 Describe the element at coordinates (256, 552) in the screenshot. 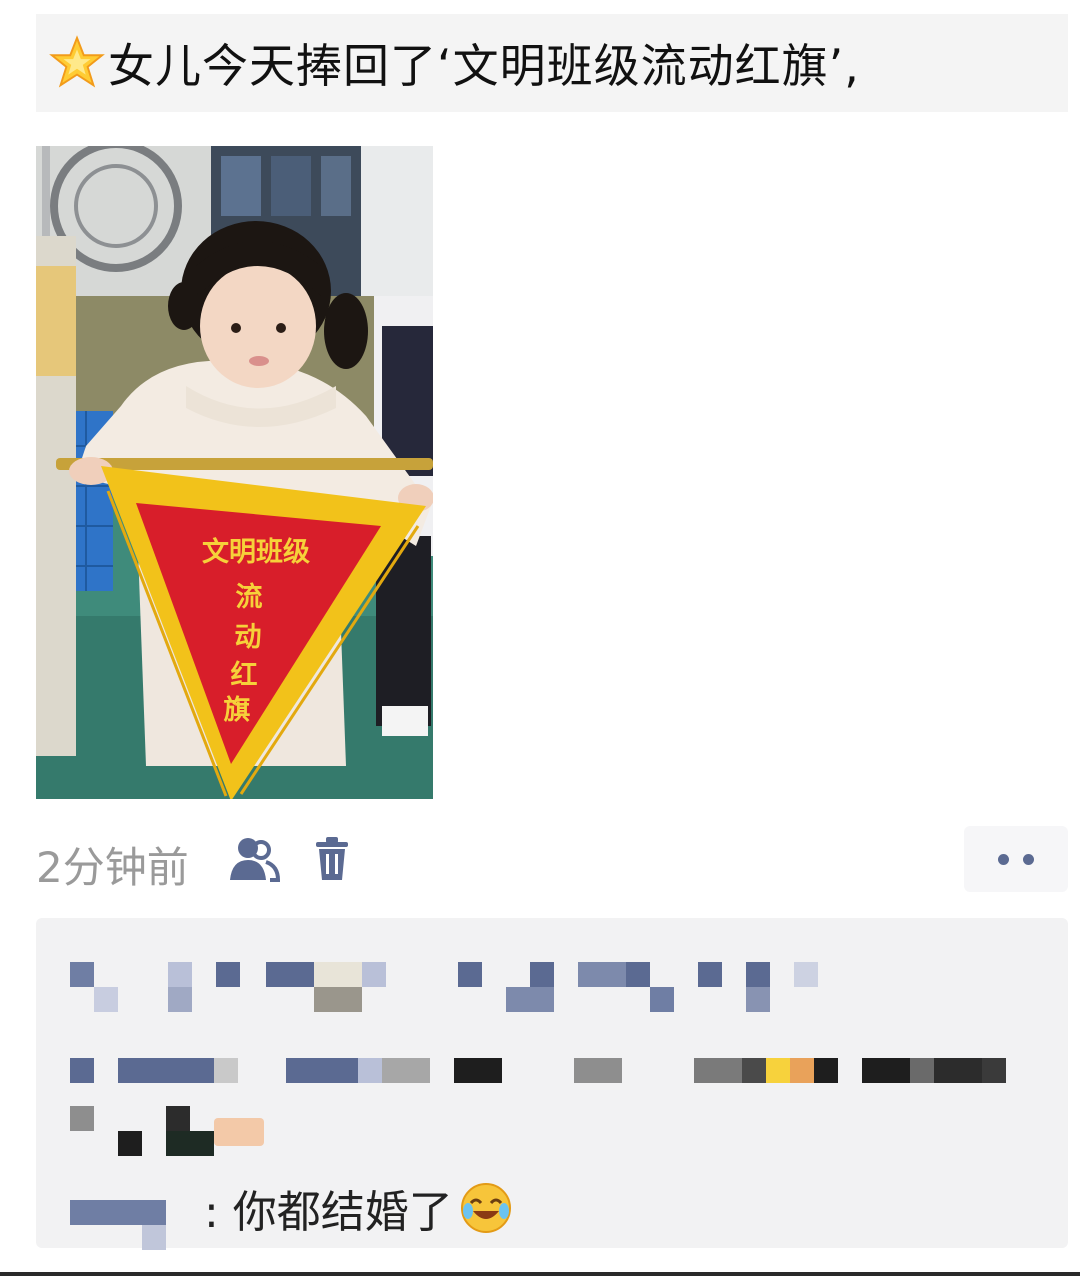

I see `pennant-line-1: 文明班级` at that location.